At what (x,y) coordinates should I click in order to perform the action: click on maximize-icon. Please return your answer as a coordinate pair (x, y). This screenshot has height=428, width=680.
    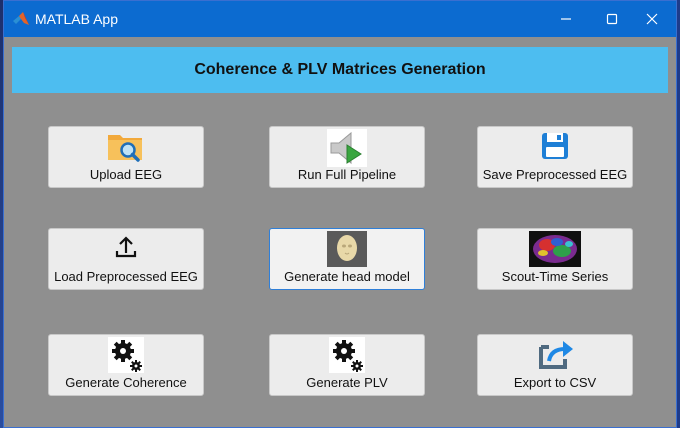
    Looking at the image, I should click on (612, 19).